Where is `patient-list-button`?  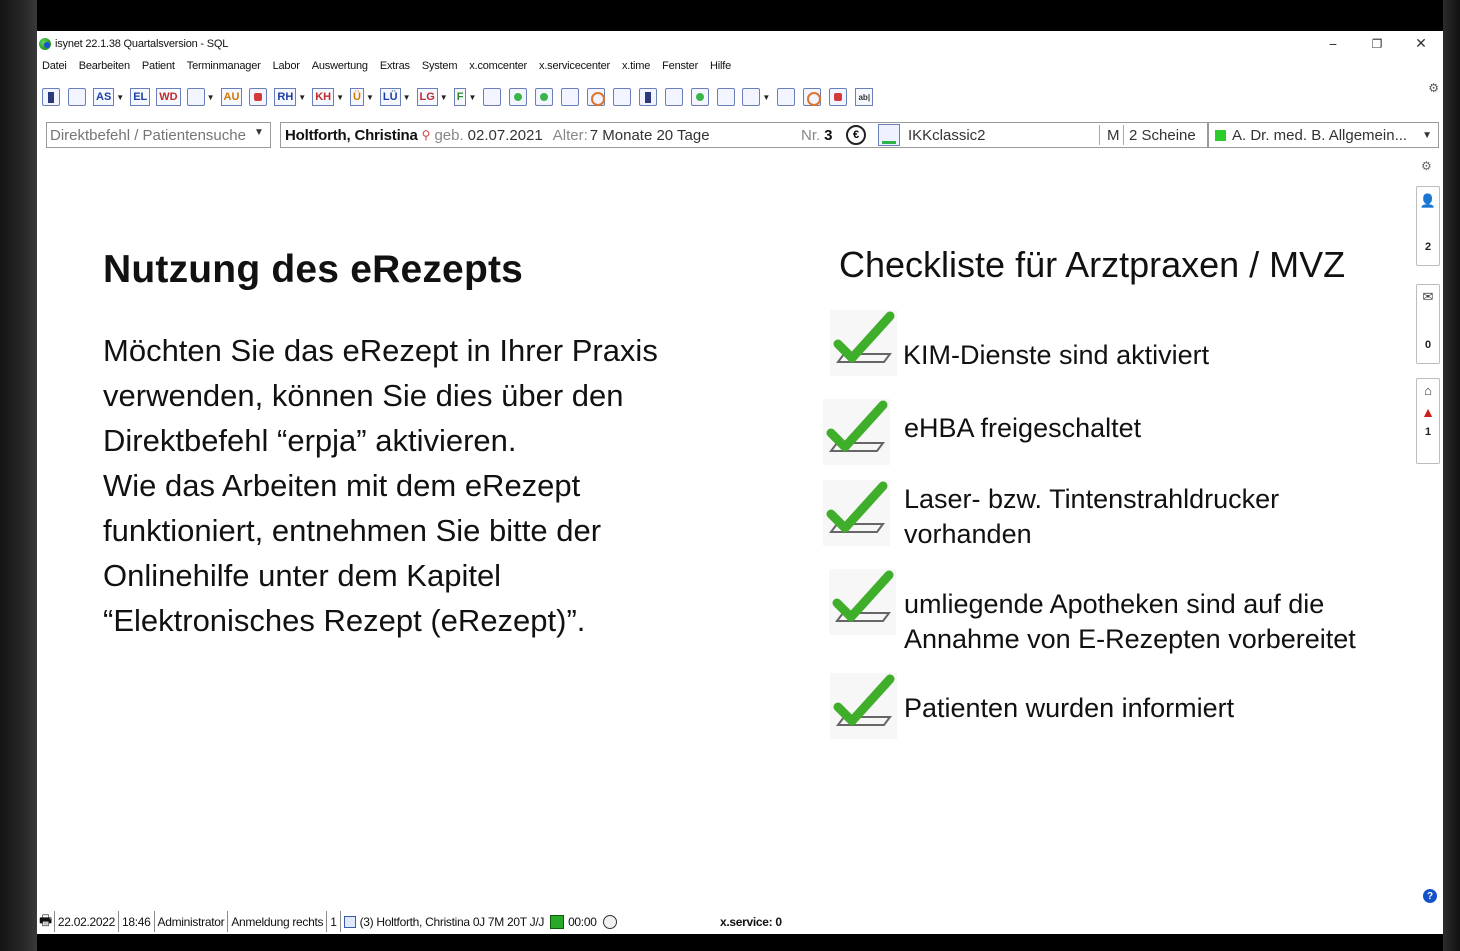 patient-list-button is located at coordinates (51, 97).